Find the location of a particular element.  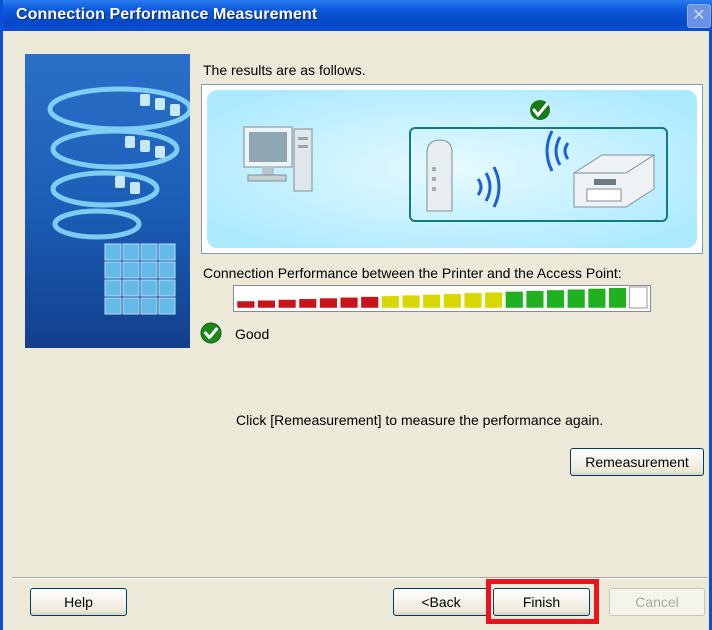

access-point-icon is located at coordinates (439, 175).